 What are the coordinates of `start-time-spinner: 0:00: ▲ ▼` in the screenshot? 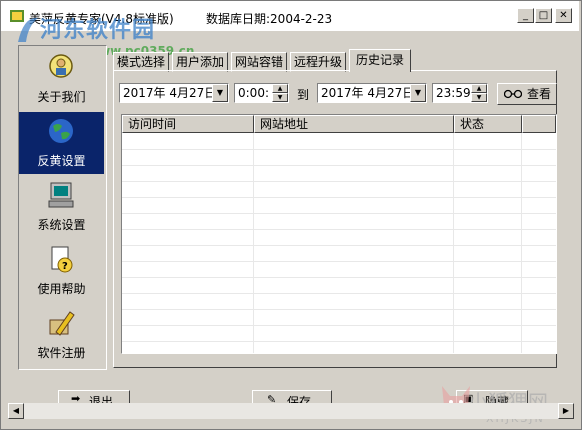 It's located at (261, 93).